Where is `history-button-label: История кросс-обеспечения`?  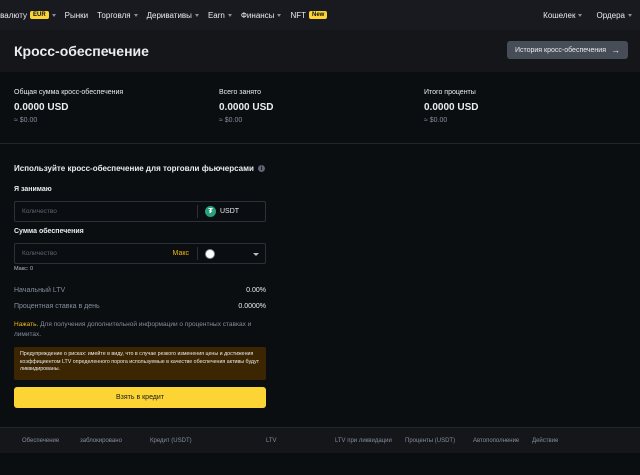
history-button-label: История кросс-обеспечения is located at coordinates (560, 50).